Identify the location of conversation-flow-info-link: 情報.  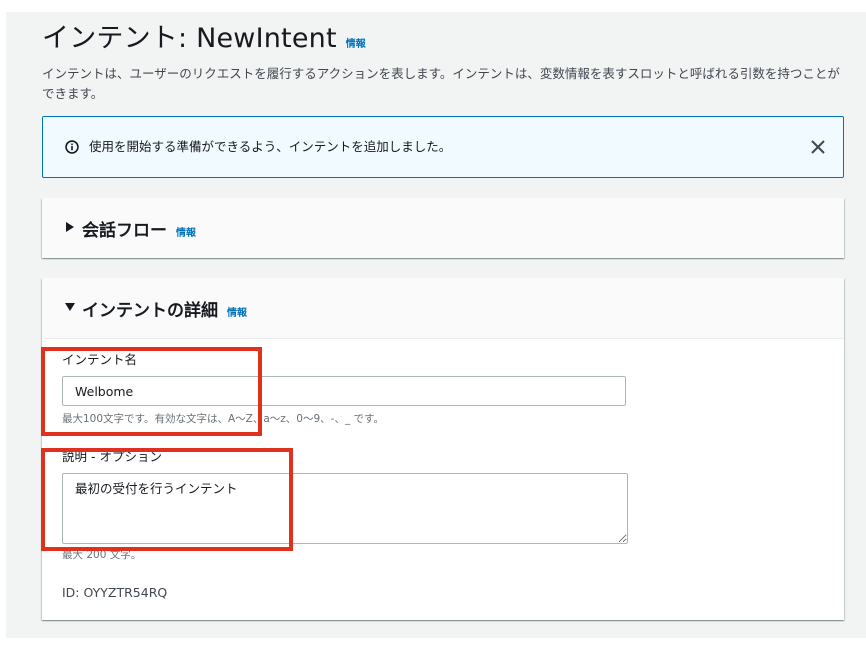
(186, 231).